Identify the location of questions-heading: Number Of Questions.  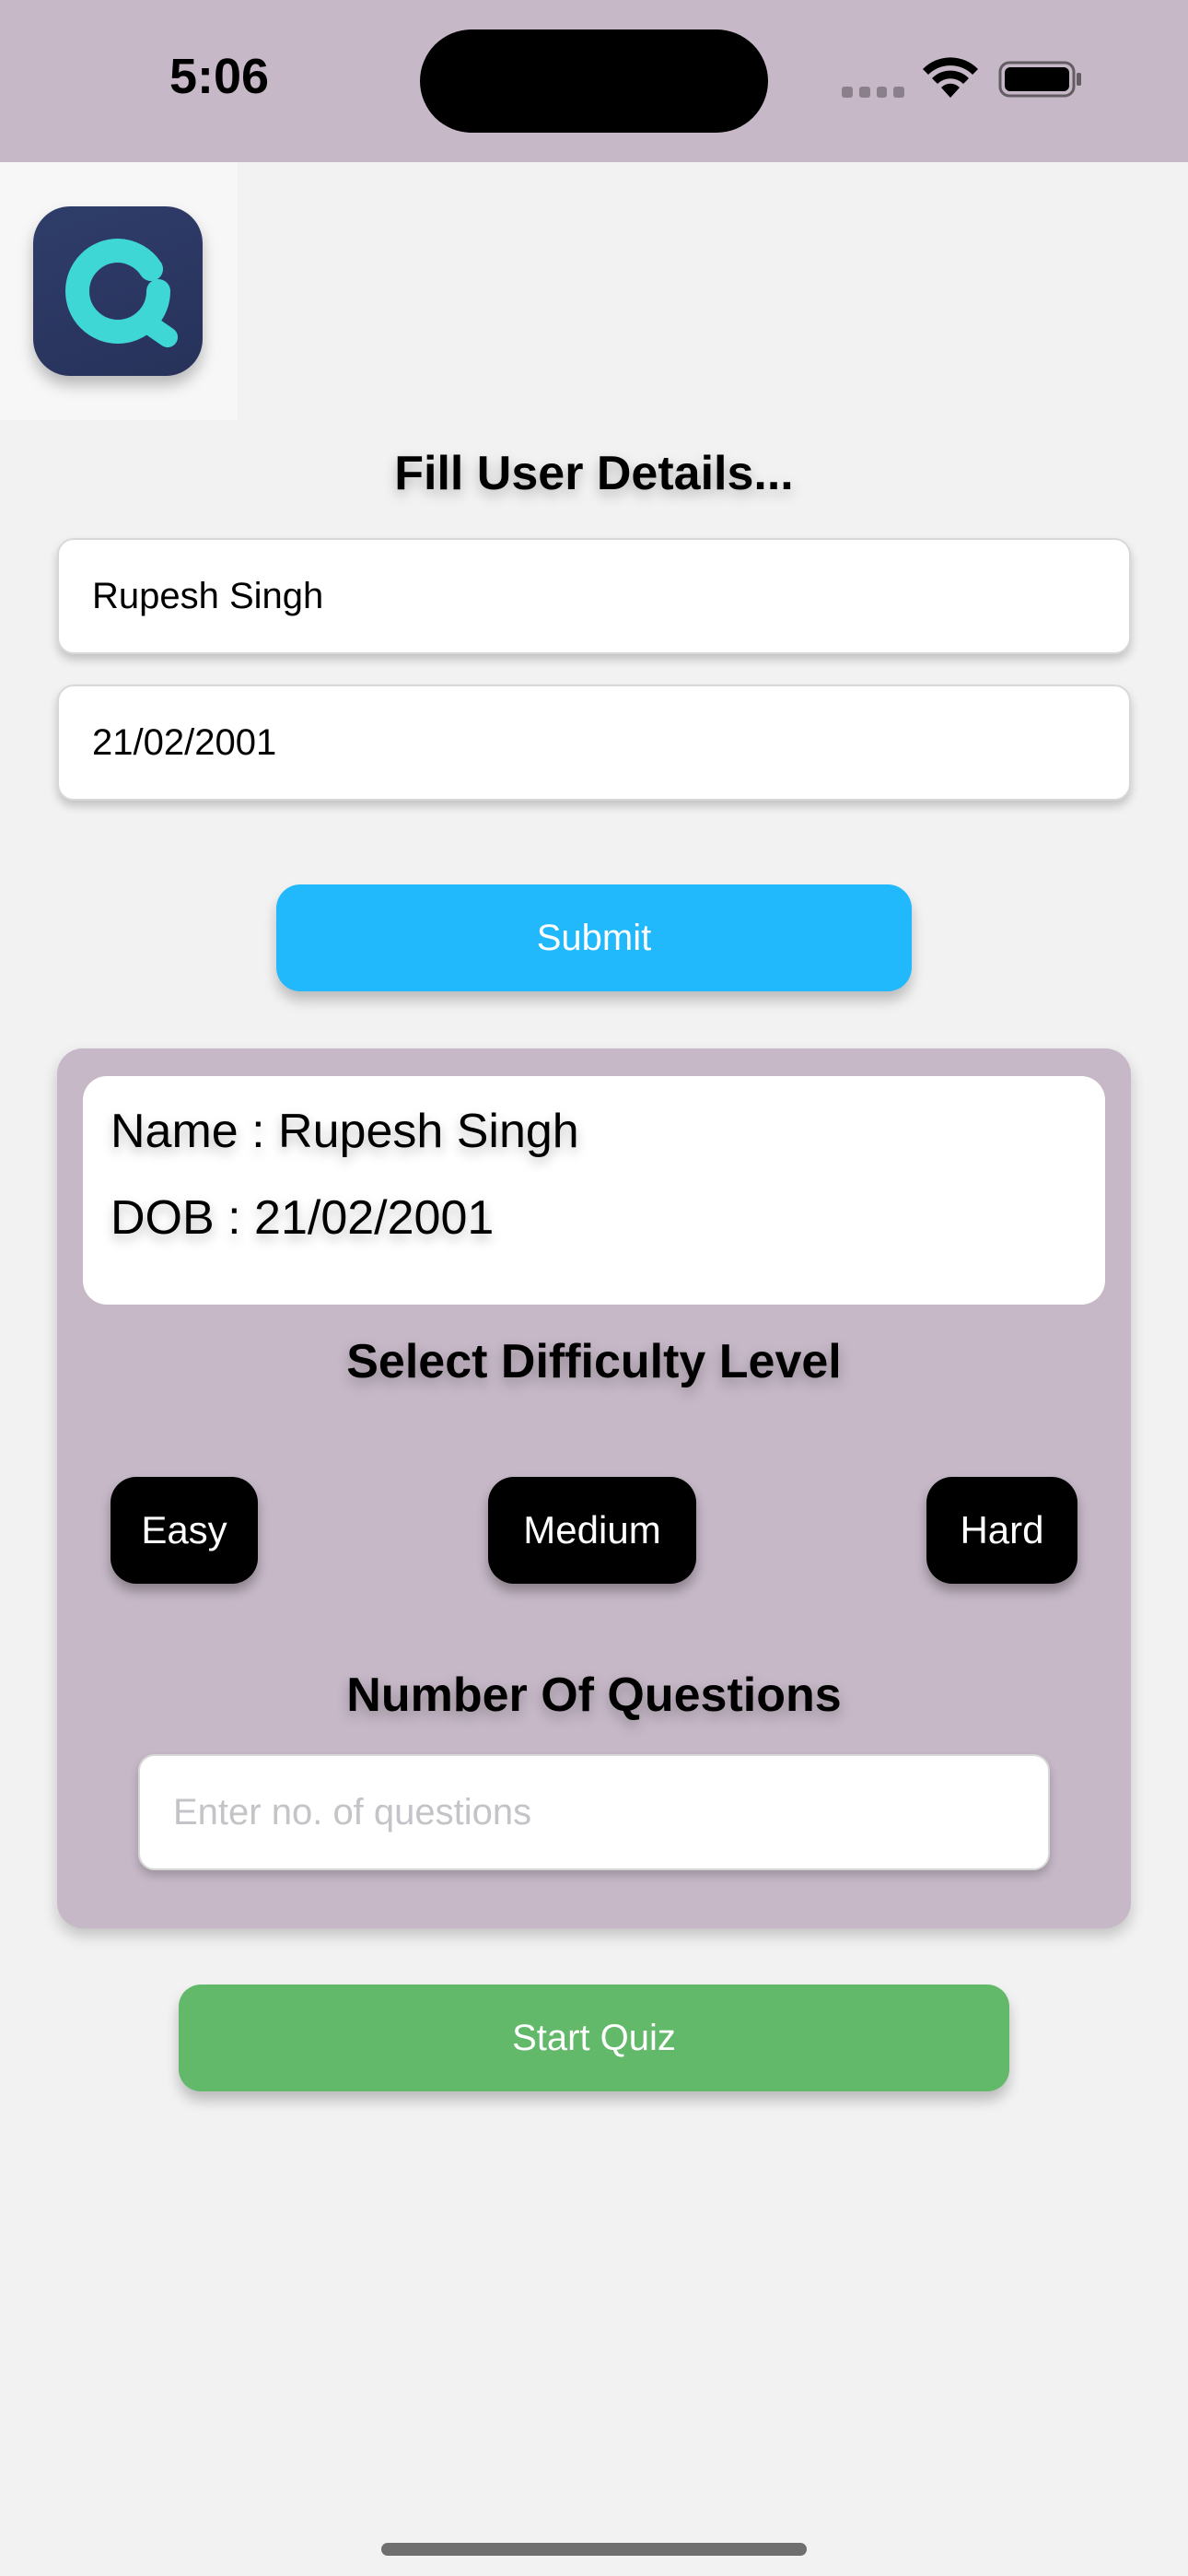
(594, 1695).